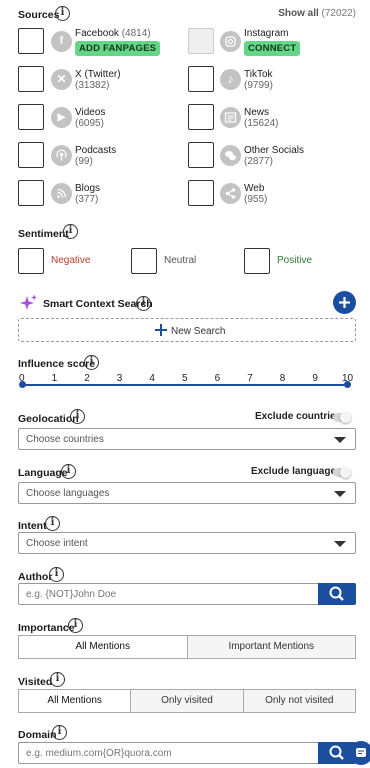 The height and width of the screenshot is (768, 370). What do you see at coordinates (201, 41) in the screenshot?
I see `source-checkbox-instagram` at bounding box center [201, 41].